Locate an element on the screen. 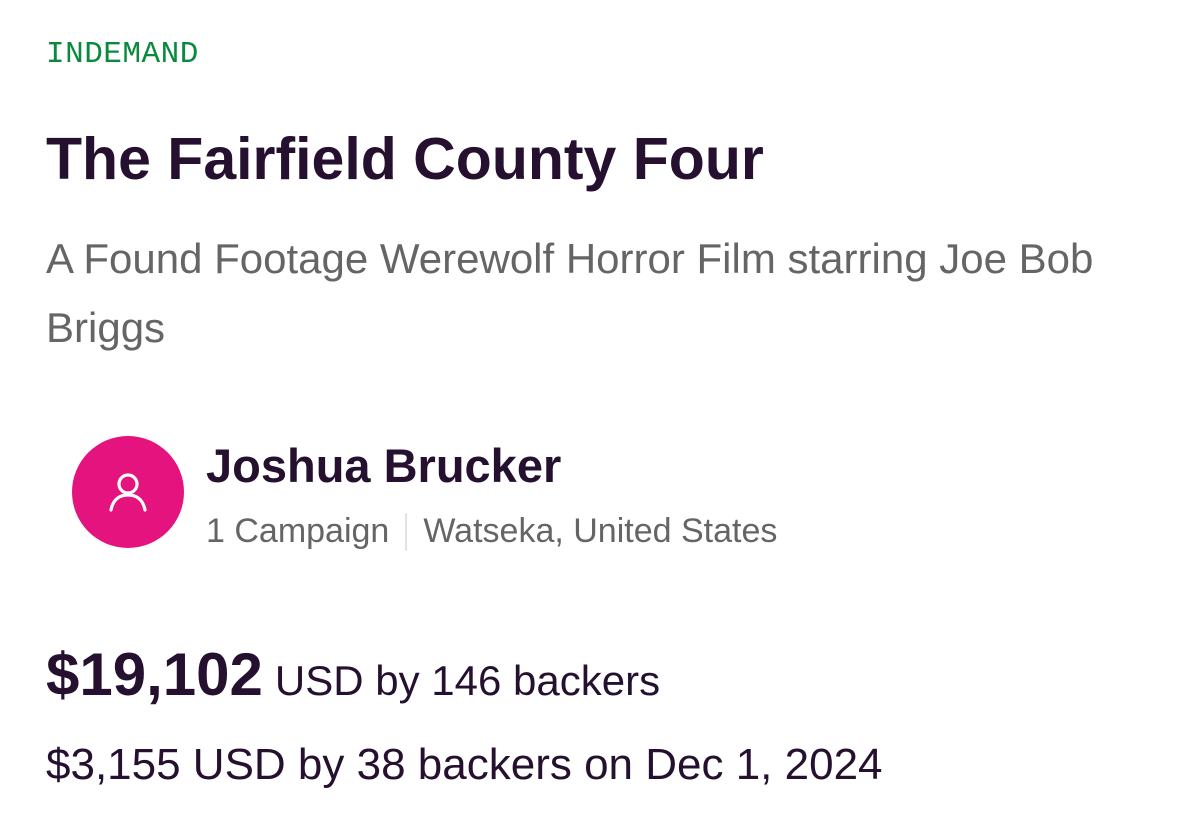 This screenshot has height=826, width=1200. funds-backers: USD by 146 backers is located at coordinates (467, 680).